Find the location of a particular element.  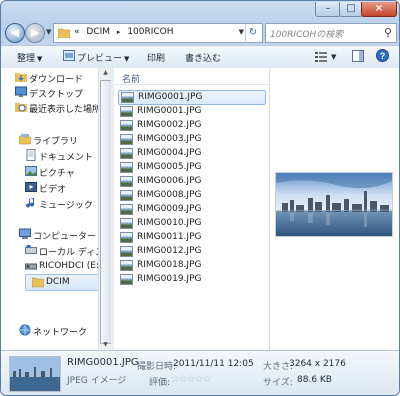

filesize-label: サイズ: is located at coordinates (278, 383).